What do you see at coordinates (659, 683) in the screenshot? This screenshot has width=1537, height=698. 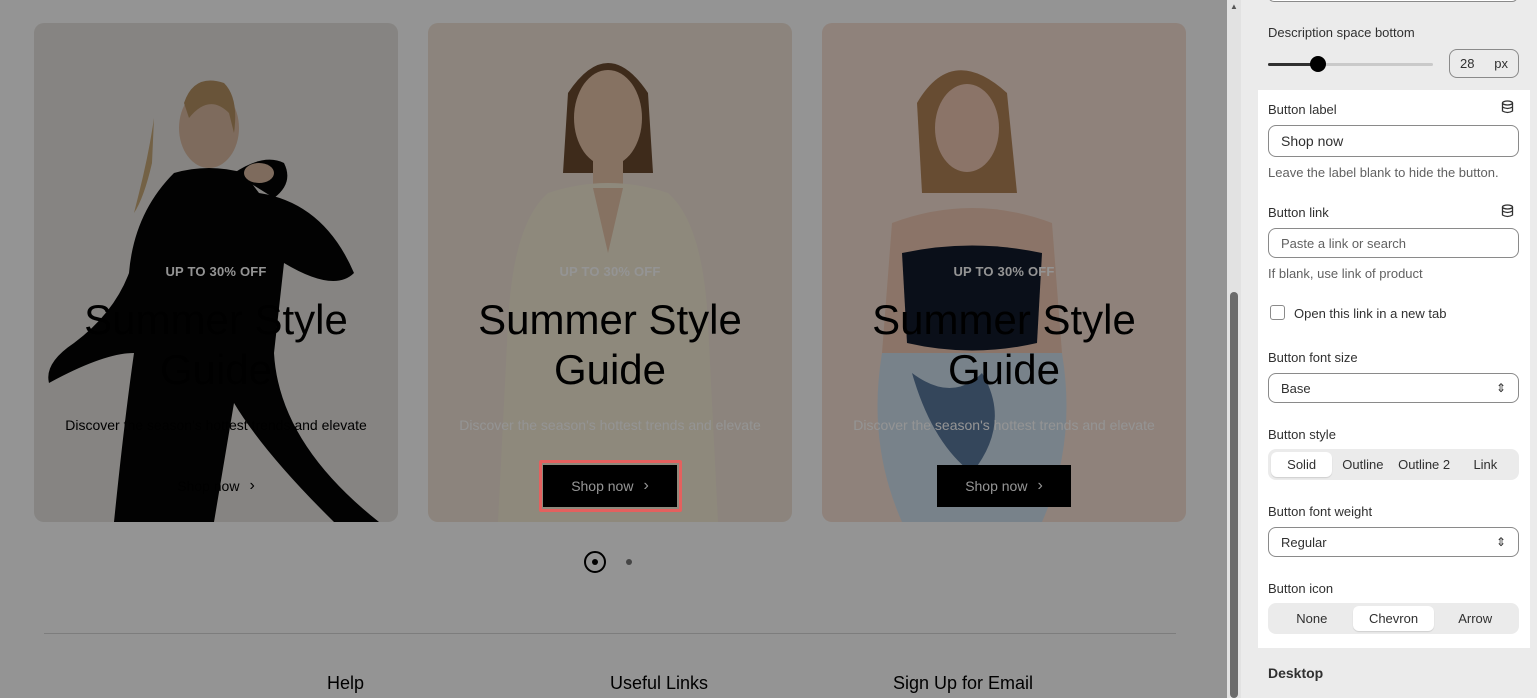 I see `footer-useful-links-heading: Useful Links` at bounding box center [659, 683].